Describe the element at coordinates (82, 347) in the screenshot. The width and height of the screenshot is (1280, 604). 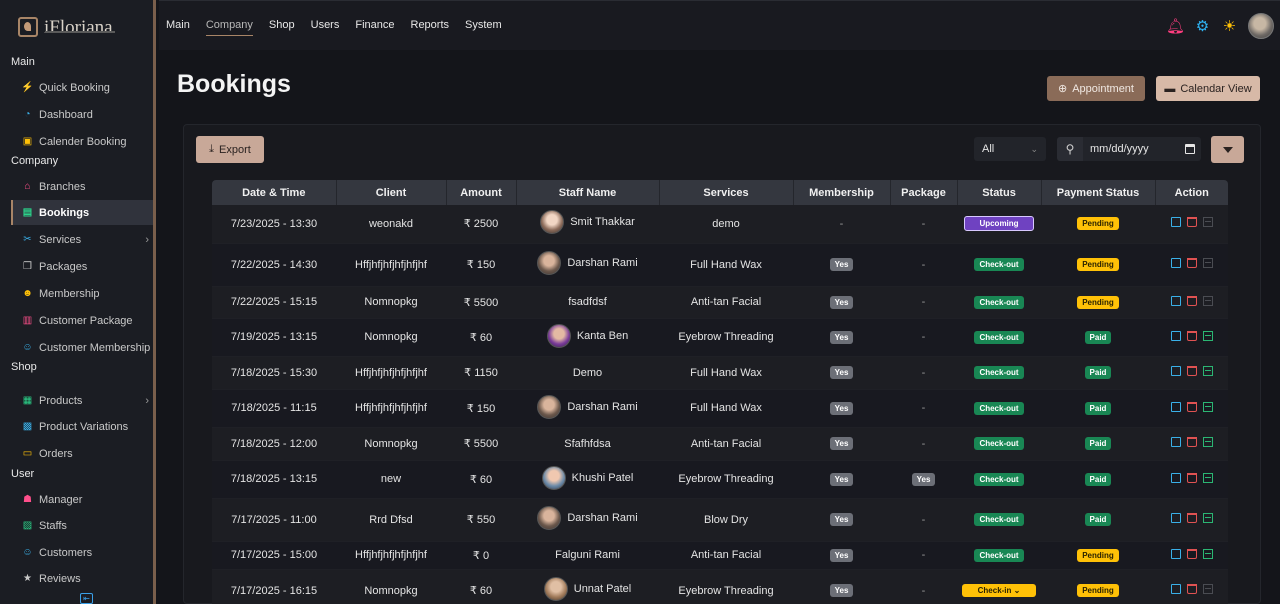
I see `sidebar-item-customer-membership: ☺ Customer Membership` at that location.